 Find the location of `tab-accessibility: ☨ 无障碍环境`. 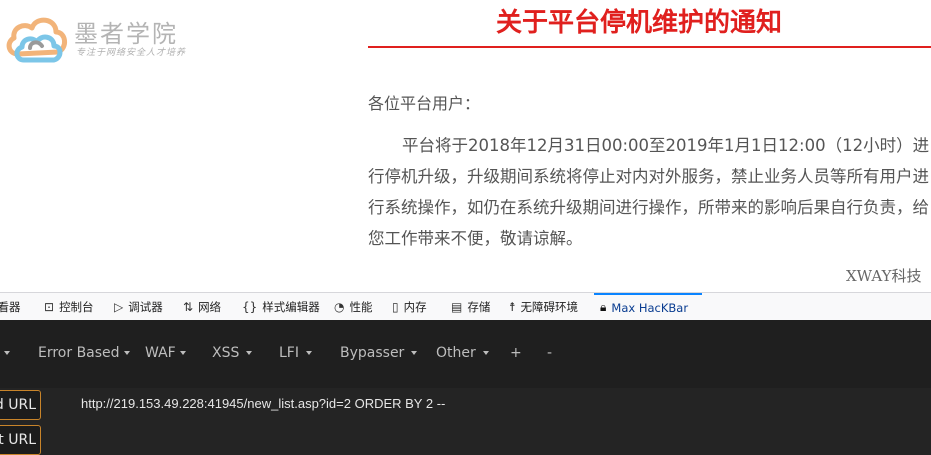

tab-accessibility: ☨ 无障碍环境 is located at coordinates (543, 306).